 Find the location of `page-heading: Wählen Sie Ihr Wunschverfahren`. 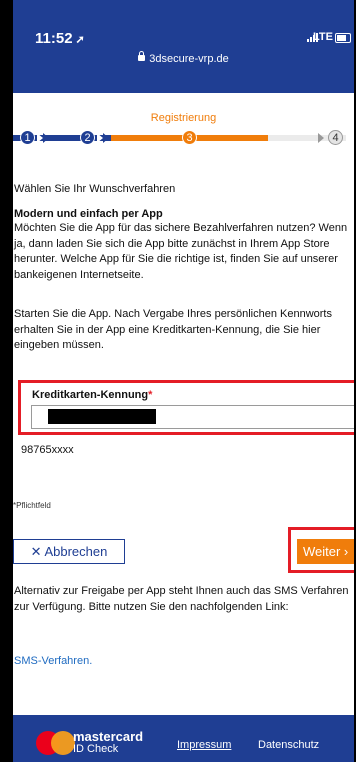

page-heading: Wählen Sie Ihr Wunschverfahren is located at coordinates (95, 189).